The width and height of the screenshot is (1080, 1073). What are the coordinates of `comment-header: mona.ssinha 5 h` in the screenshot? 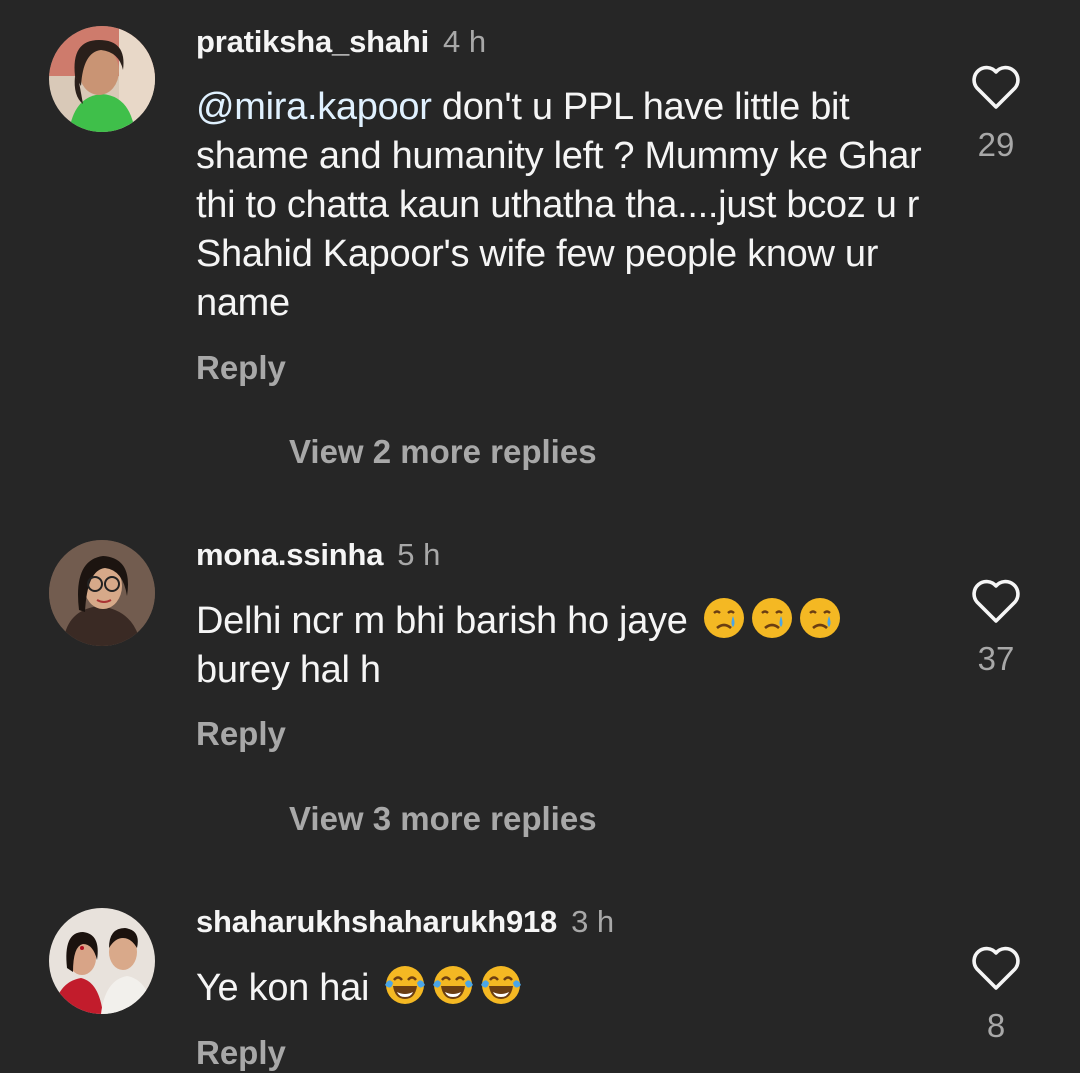 It's located at (318, 555).